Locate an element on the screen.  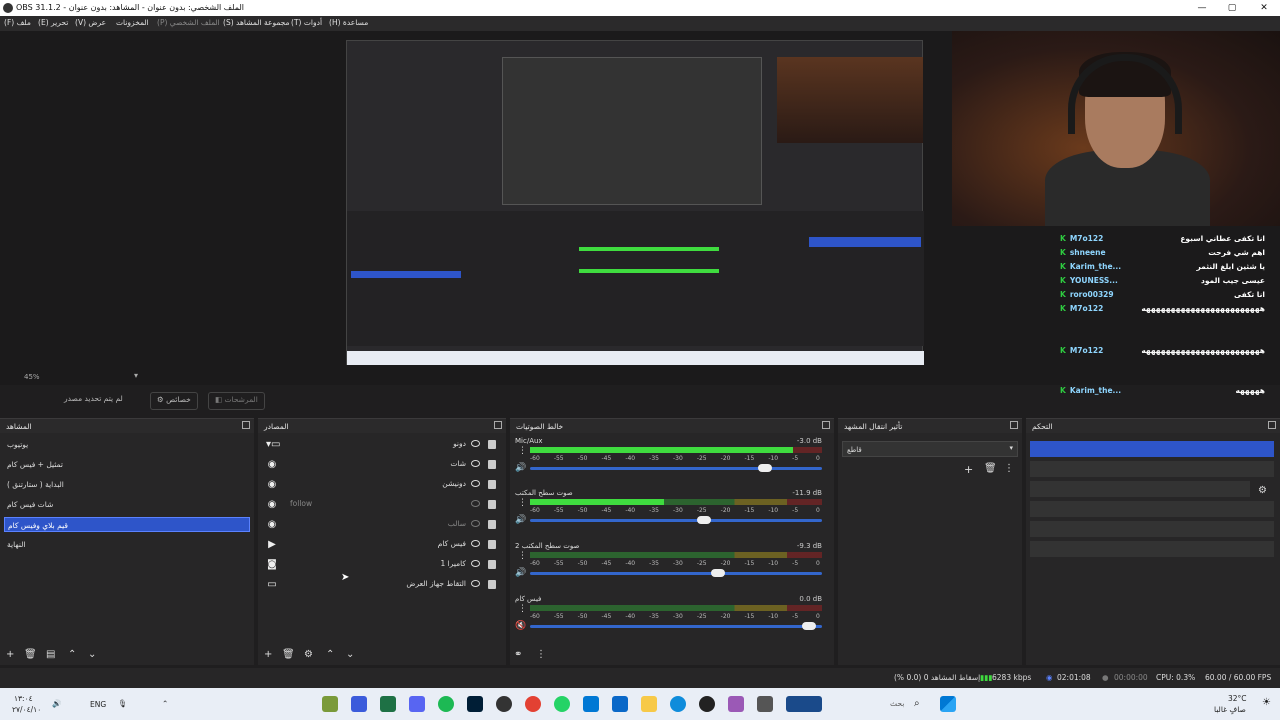
scene-item: تمثيل + فيس كام is located at coordinates (127, 464).